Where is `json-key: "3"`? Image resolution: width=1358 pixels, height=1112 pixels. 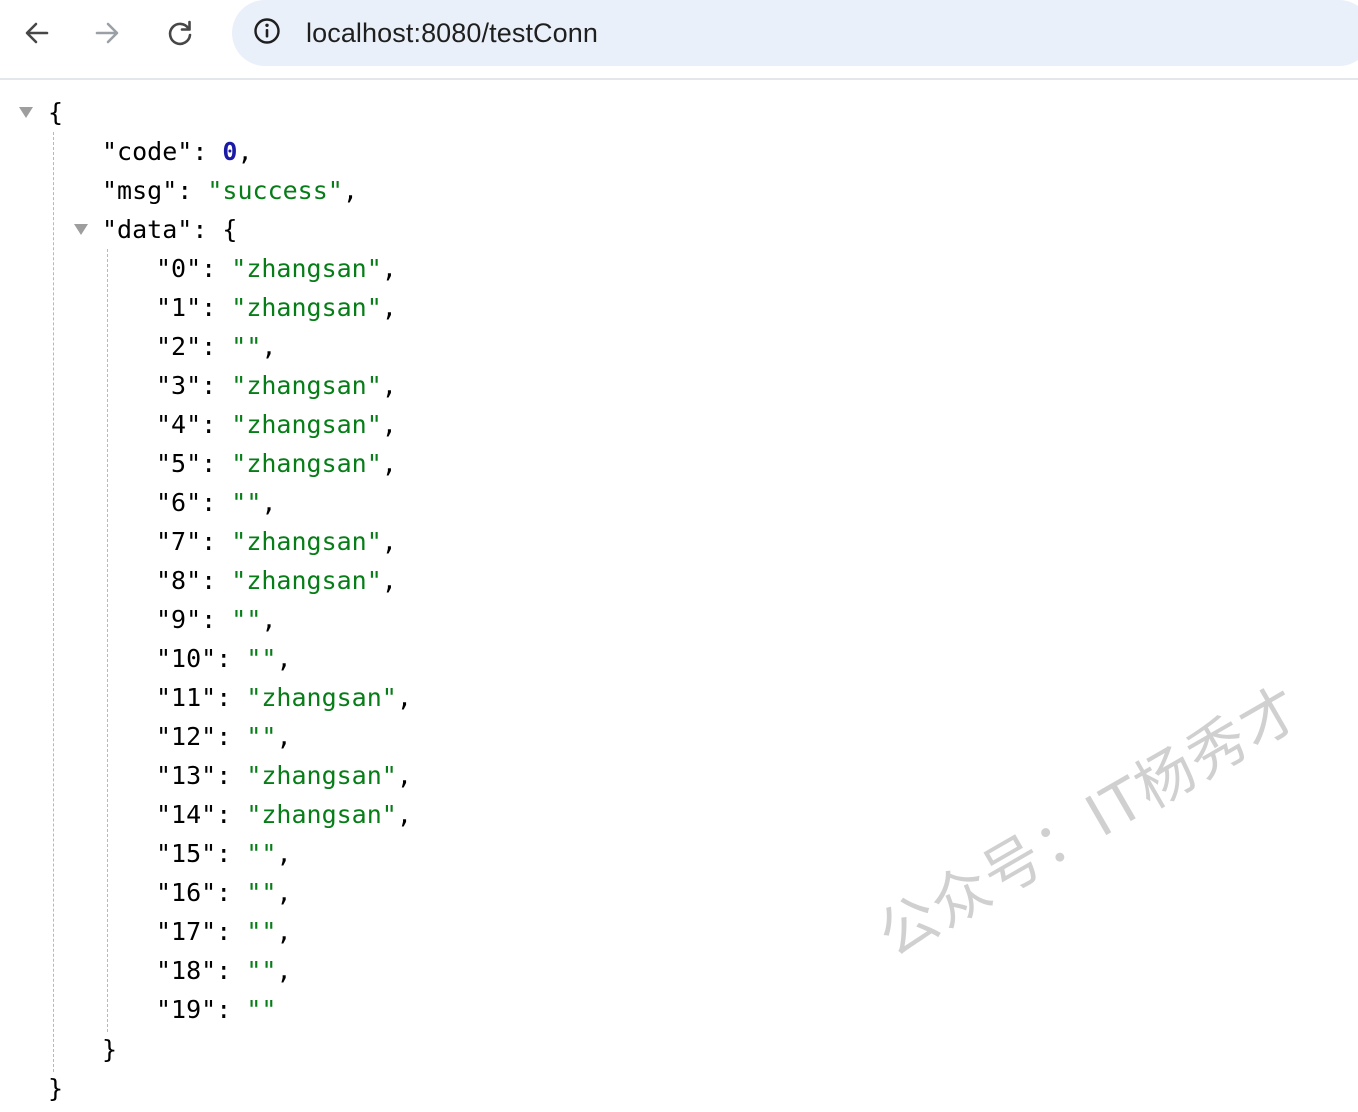
json-key: "3" is located at coordinates (179, 385).